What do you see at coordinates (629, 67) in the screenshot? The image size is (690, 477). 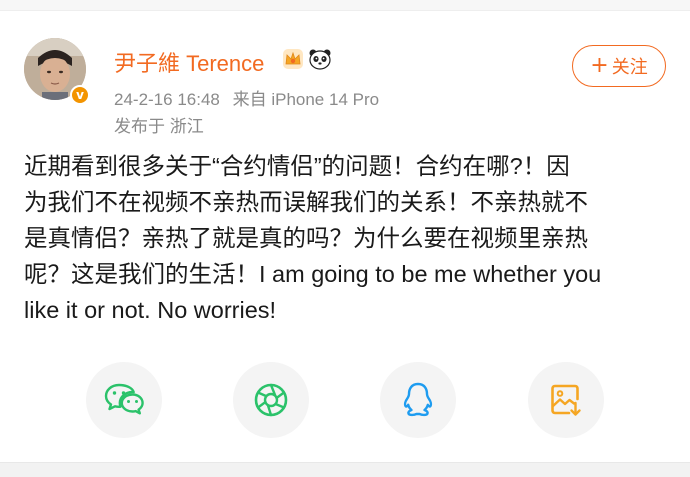 I see `follow-label: 关注` at bounding box center [629, 67].